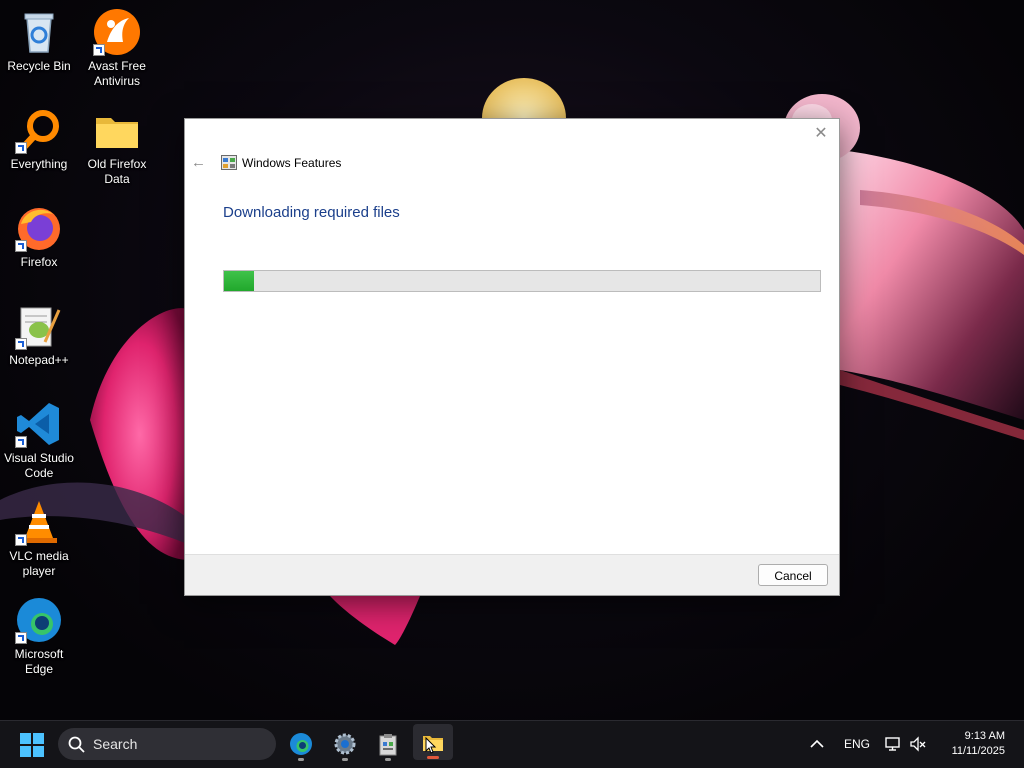  I want to click on desktop-icon-label: Microsoft Edge, so click(39, 661).